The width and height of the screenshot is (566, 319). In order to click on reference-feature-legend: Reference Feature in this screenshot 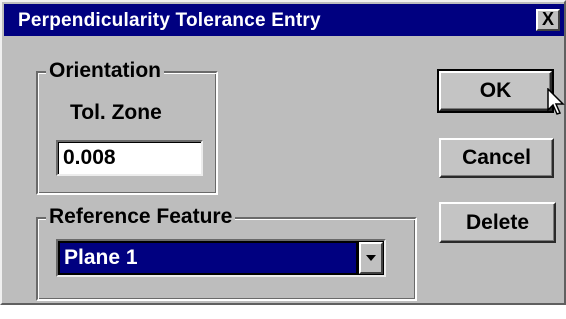, I will do `click(141, 217)`.